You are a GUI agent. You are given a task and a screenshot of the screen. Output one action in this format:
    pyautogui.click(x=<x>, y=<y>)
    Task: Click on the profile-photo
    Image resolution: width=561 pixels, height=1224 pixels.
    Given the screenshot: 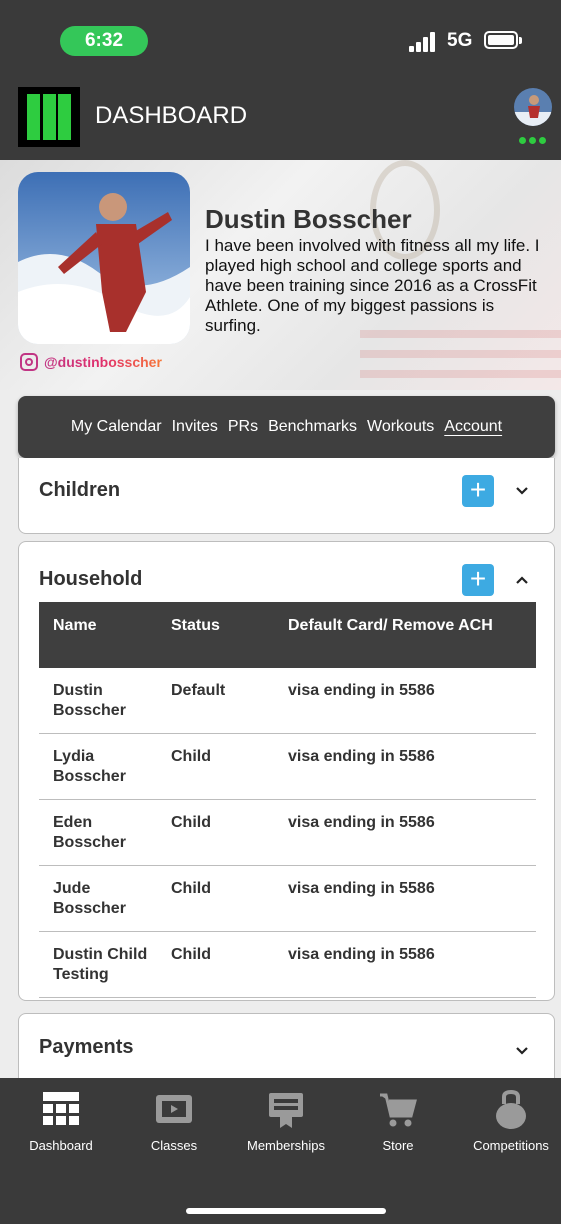 What is the action you would take?
    pyautogui.click(x=104, y=258)
    